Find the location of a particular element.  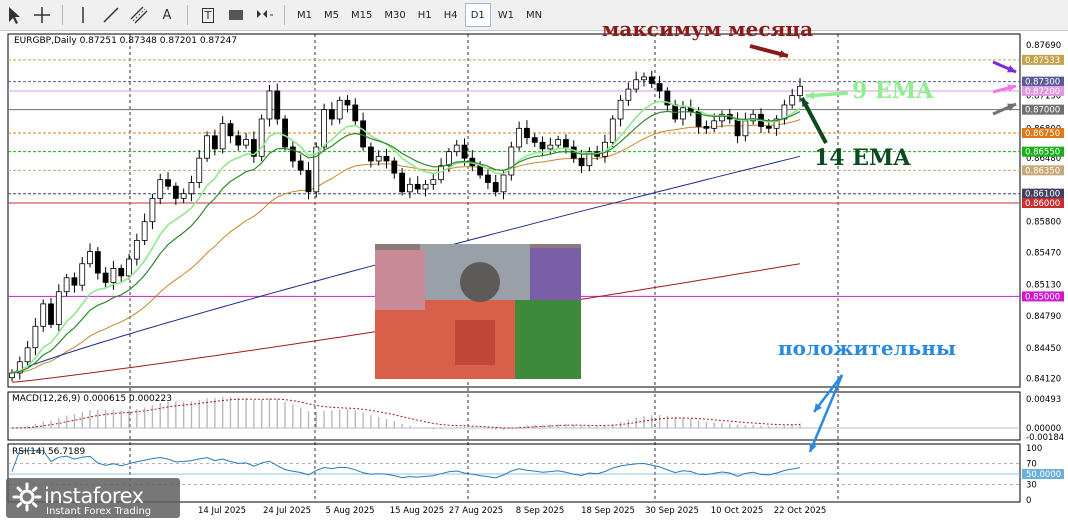

x-axis-label: 14 Jul 2025 is located at coordinates (222, 511).